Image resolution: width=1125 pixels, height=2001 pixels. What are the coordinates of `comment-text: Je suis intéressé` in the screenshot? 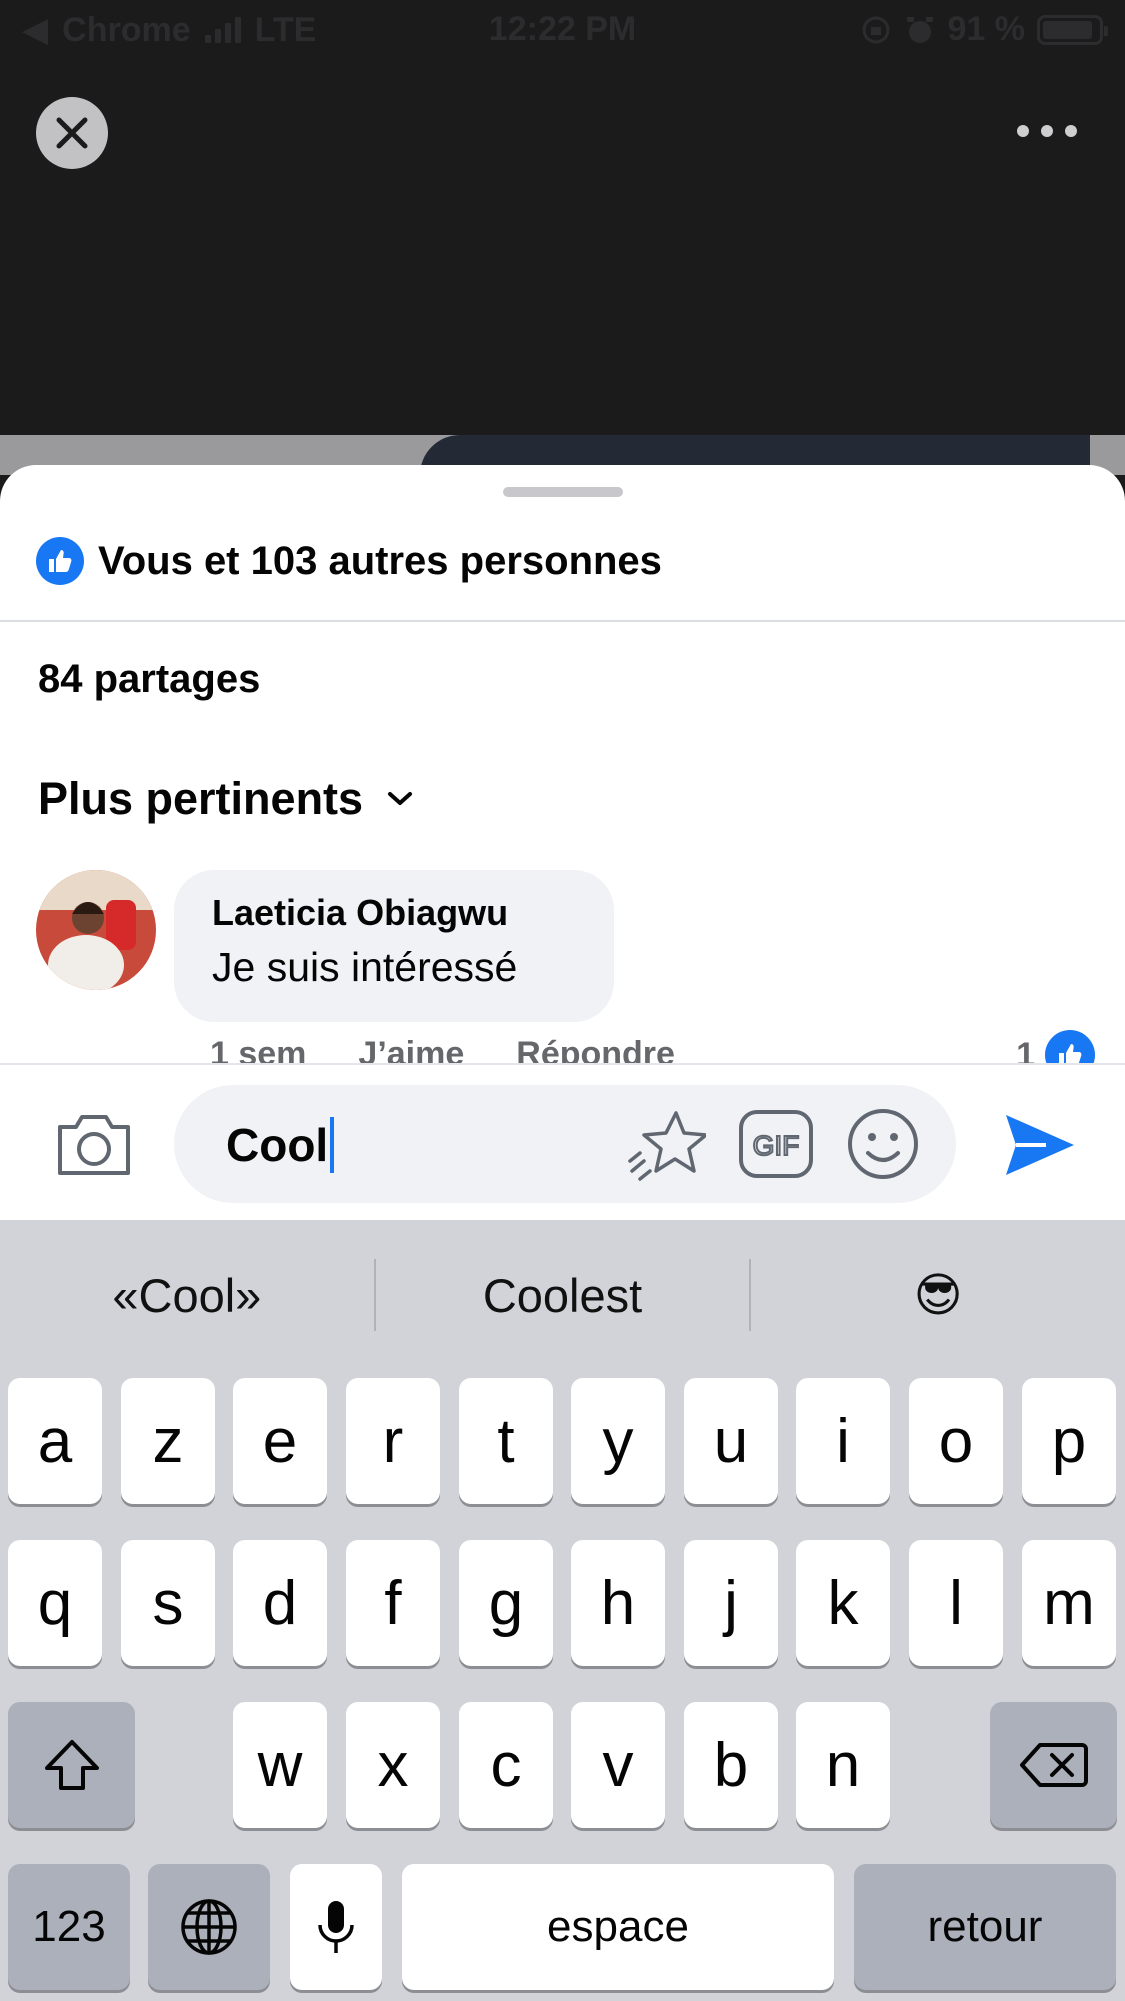 It's located at (365, 967).